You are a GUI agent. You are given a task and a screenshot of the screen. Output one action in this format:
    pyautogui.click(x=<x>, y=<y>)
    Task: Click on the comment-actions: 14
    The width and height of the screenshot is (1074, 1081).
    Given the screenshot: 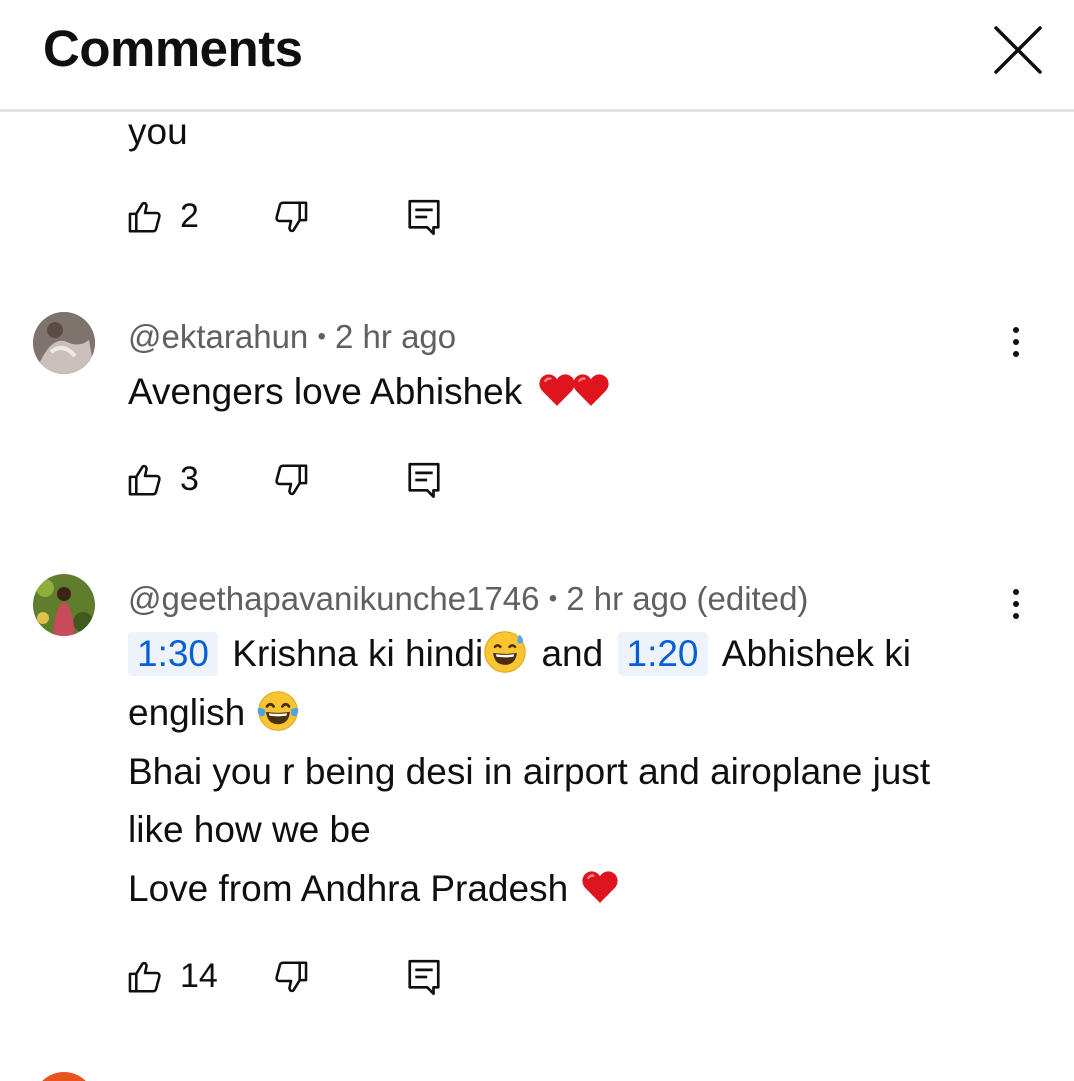 What is the action you would take?
    pyautogui.click(x=537, y=977)
    